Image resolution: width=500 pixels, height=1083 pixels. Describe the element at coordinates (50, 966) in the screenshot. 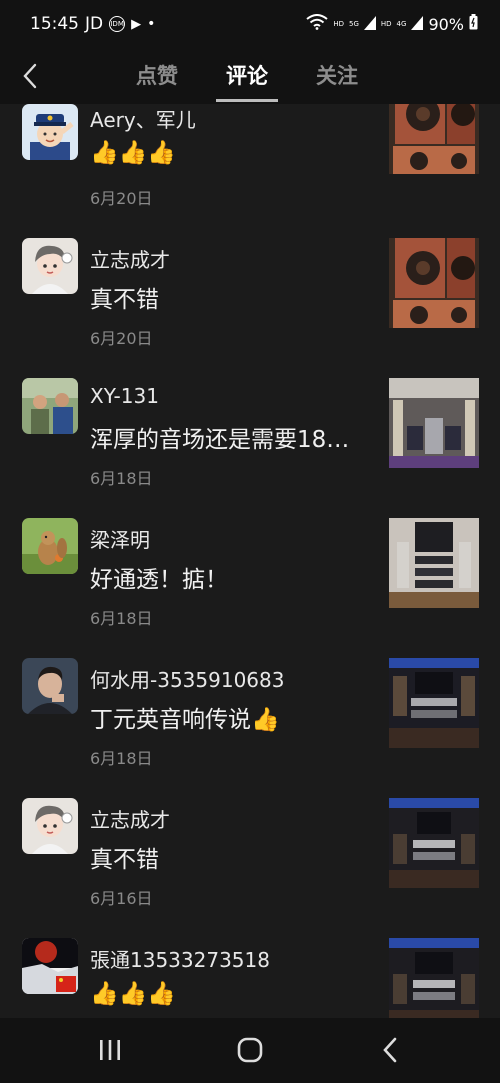

I see `moon-flag-avatar` at that location.